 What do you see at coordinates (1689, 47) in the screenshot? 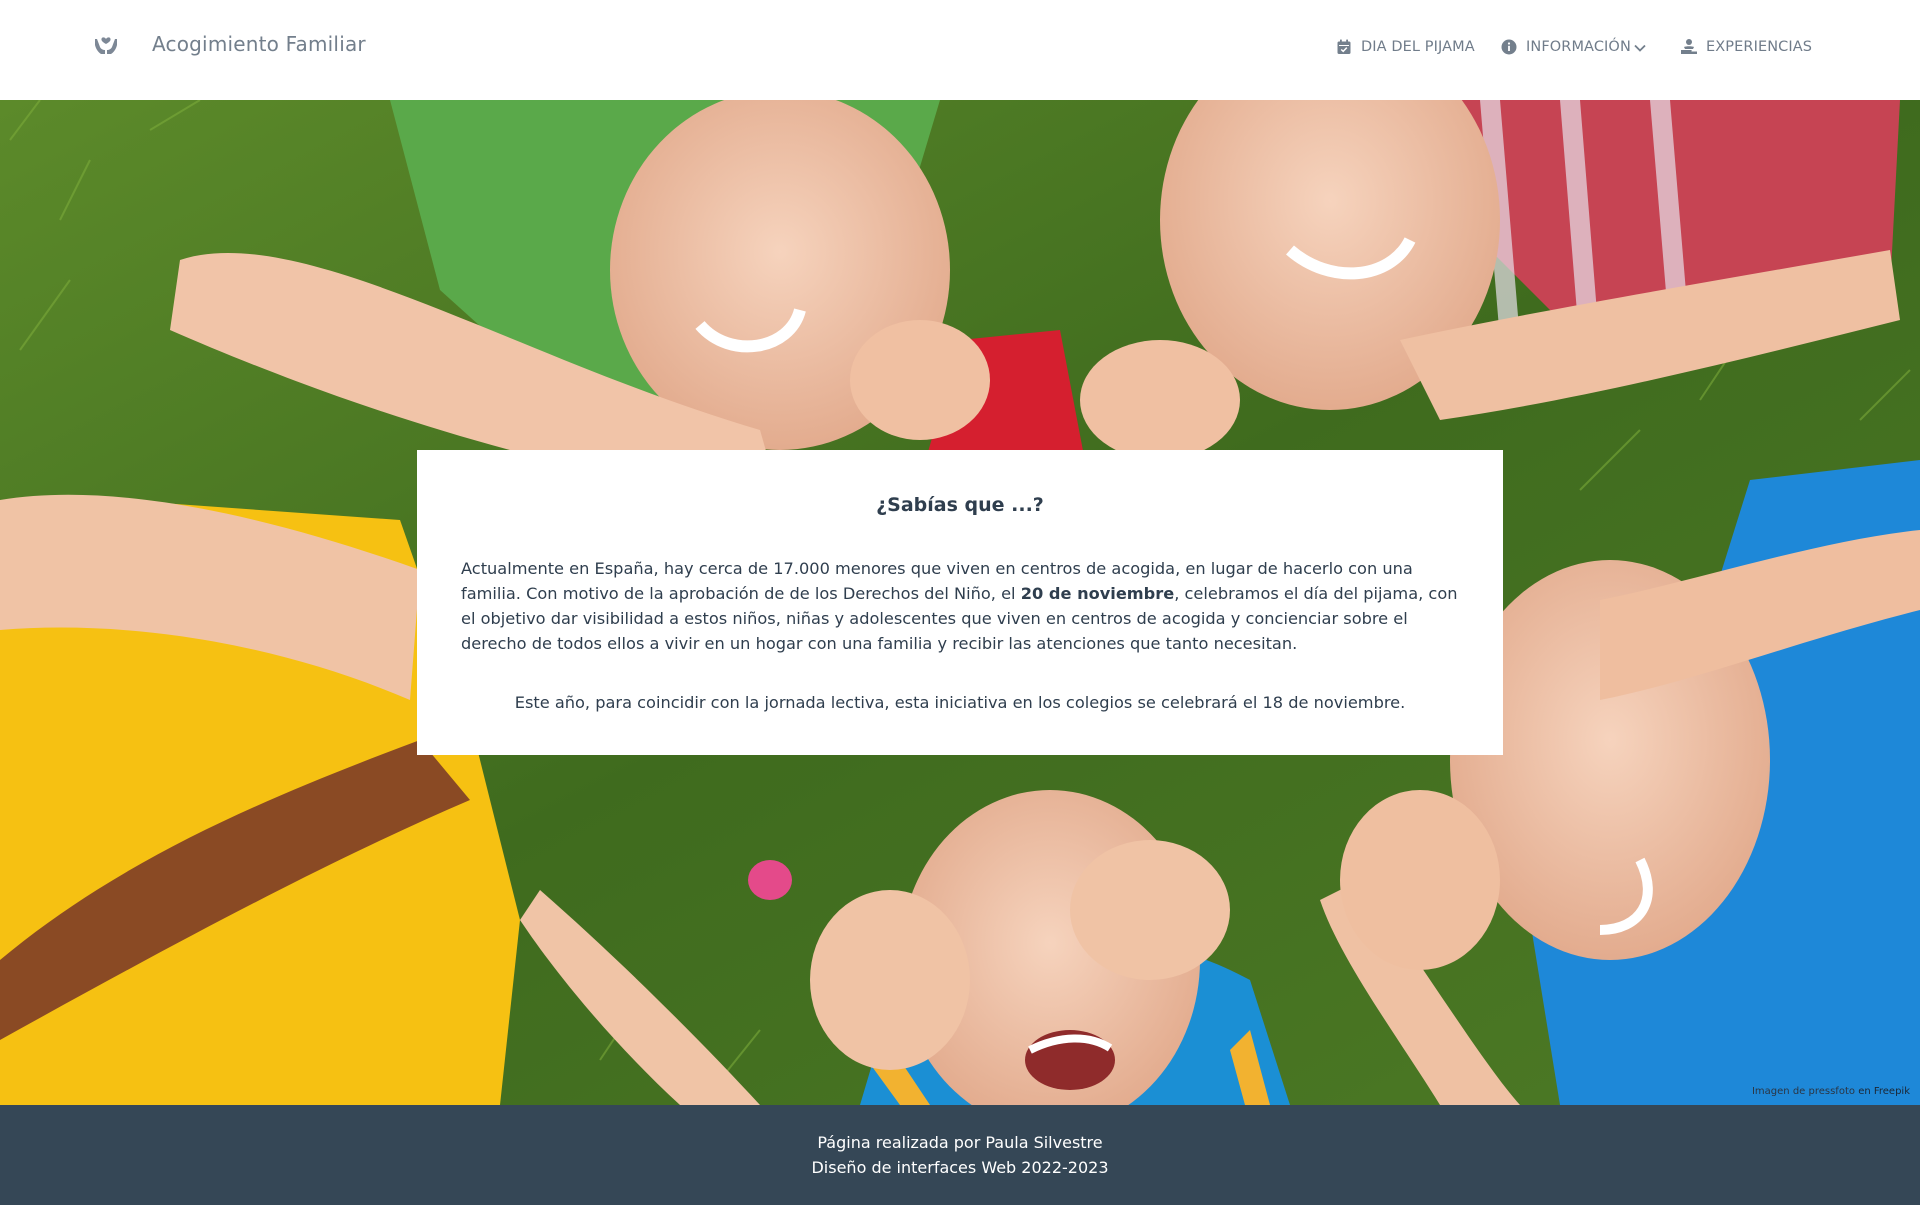
I see `person-hands-icon` at bounding box center [1689, 47].